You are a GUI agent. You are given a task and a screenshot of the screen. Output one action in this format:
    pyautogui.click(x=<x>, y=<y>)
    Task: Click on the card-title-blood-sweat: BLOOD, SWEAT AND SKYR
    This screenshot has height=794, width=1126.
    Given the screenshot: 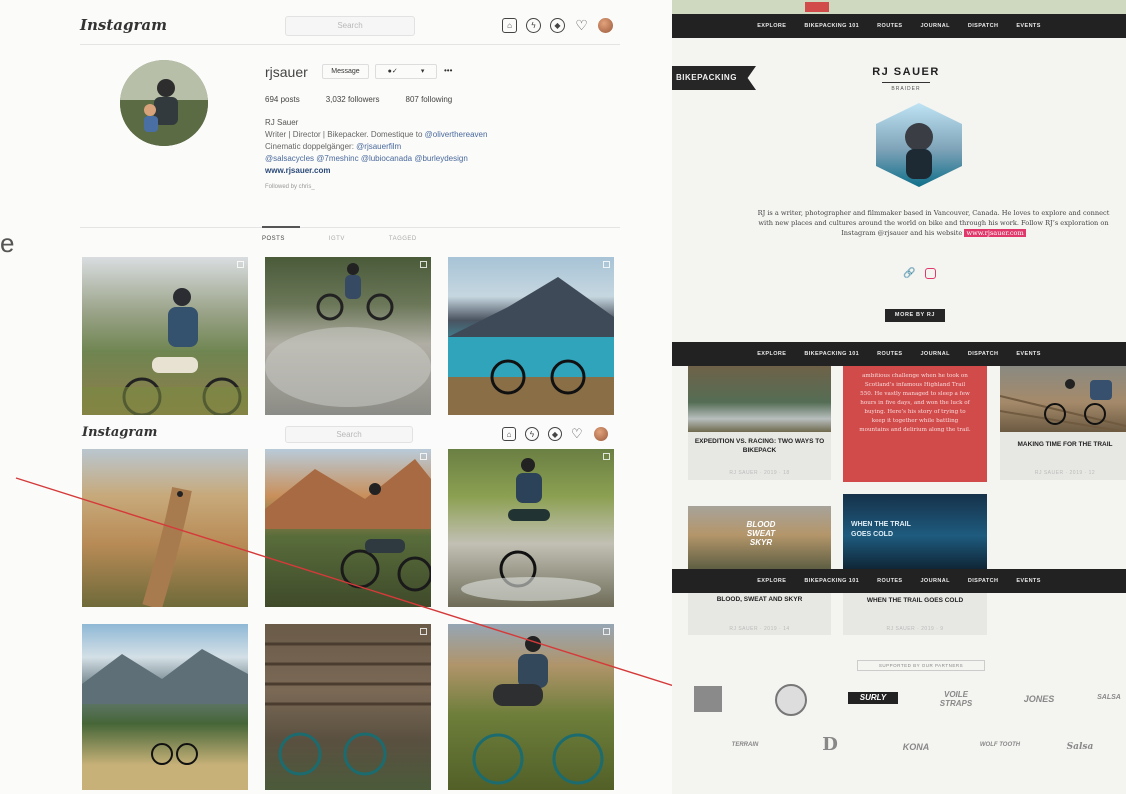 What is the action you would take?
    pyautogui.click(x=759, y=599)
    